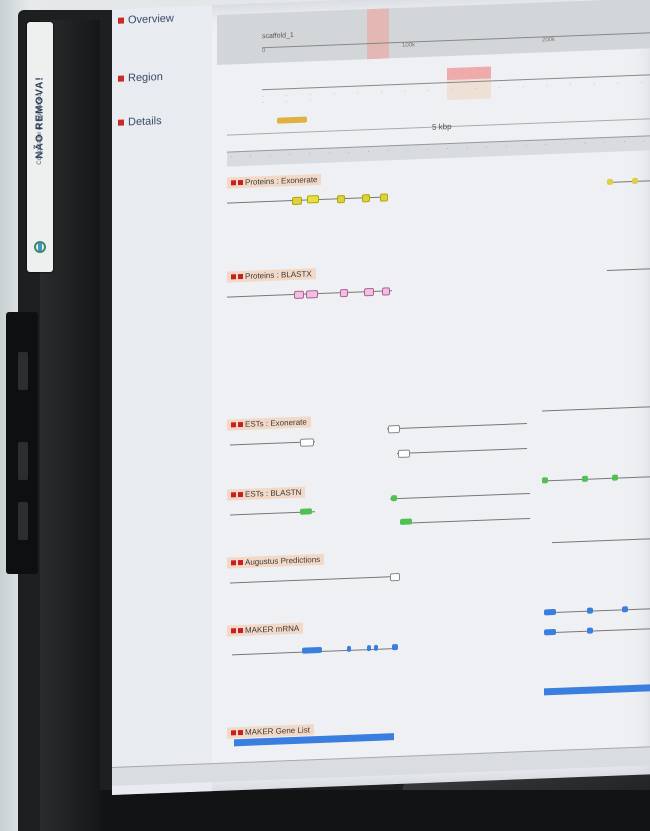  I want to click on track-header: MAKER mRNA, so click(265, 629).